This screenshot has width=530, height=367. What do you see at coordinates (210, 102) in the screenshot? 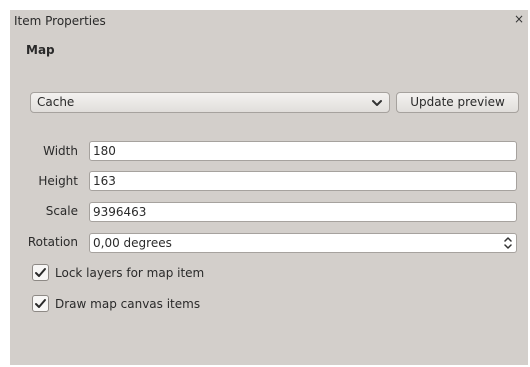
I see `cache-combo: Cache` at bounding box center [210, 102].